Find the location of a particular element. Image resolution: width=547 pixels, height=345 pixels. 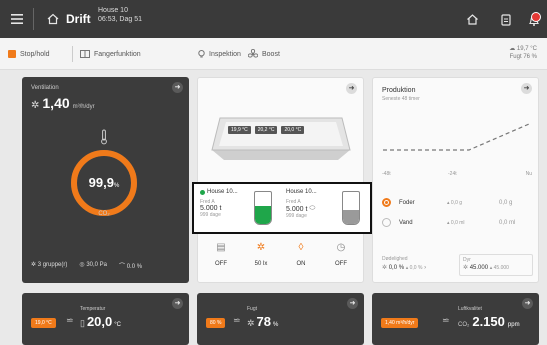

humidity-setpoint: 80 % is located at coordinates (216, 323).